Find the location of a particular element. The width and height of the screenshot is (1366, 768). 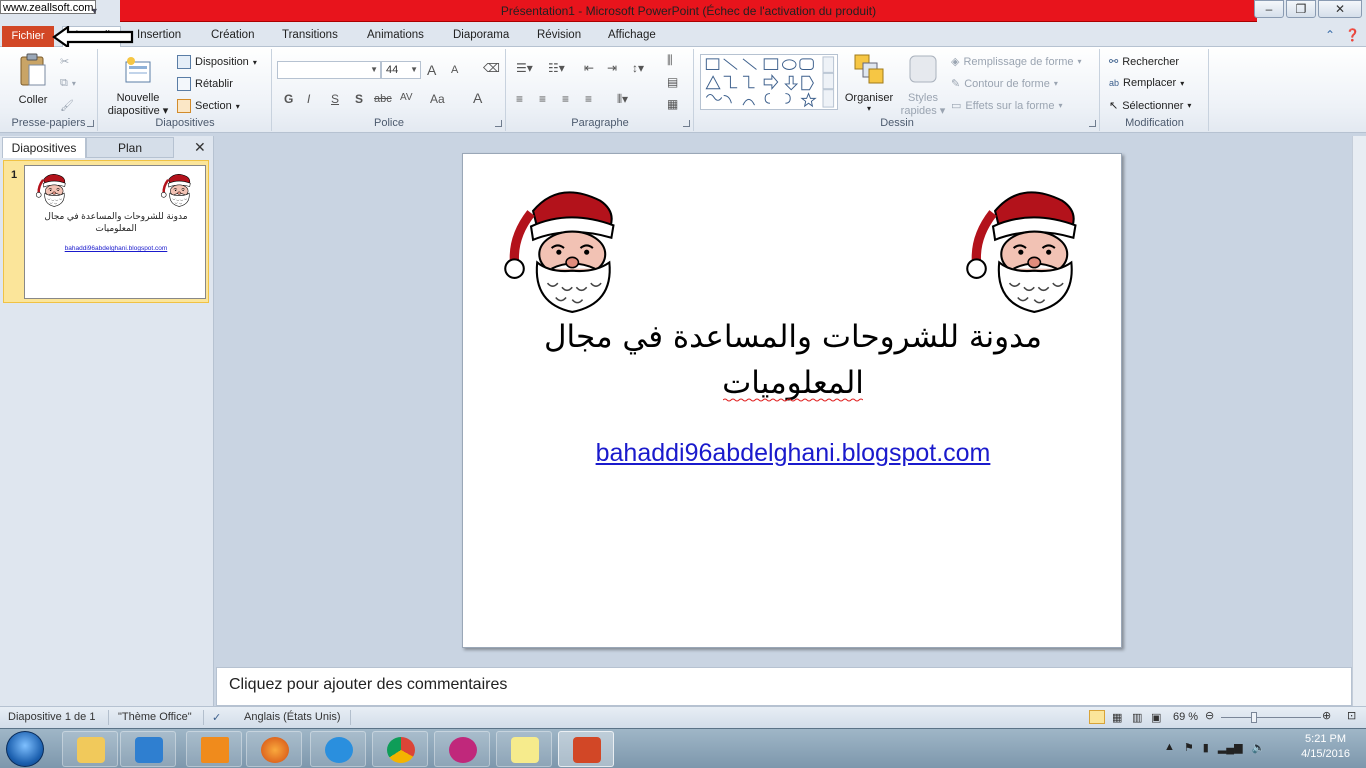

zoom-slider-thumb is located at coordinates (1254, 717).